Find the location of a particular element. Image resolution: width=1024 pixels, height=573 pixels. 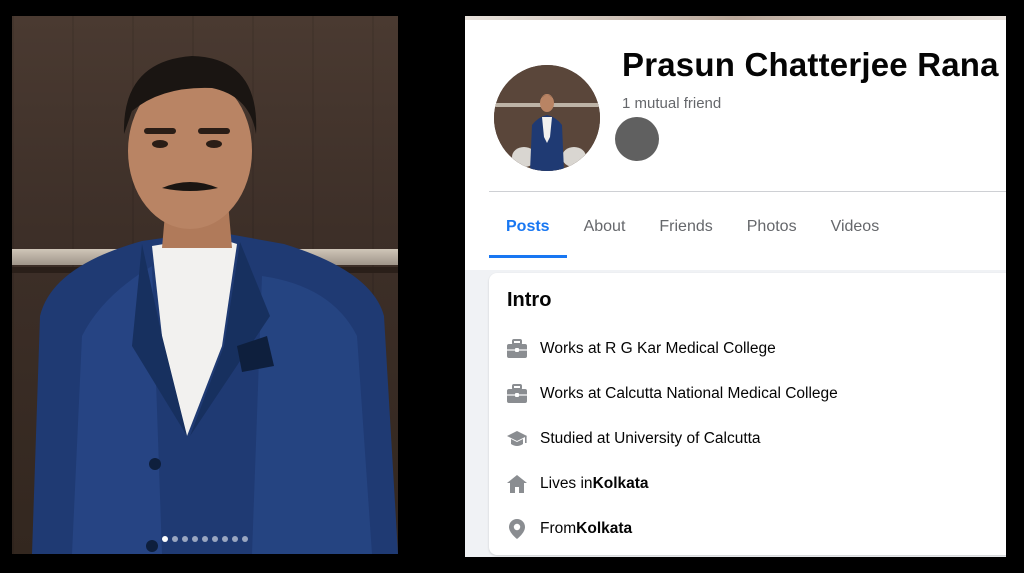

intro-item: From Kolkata is located at coordinates (671, 528).